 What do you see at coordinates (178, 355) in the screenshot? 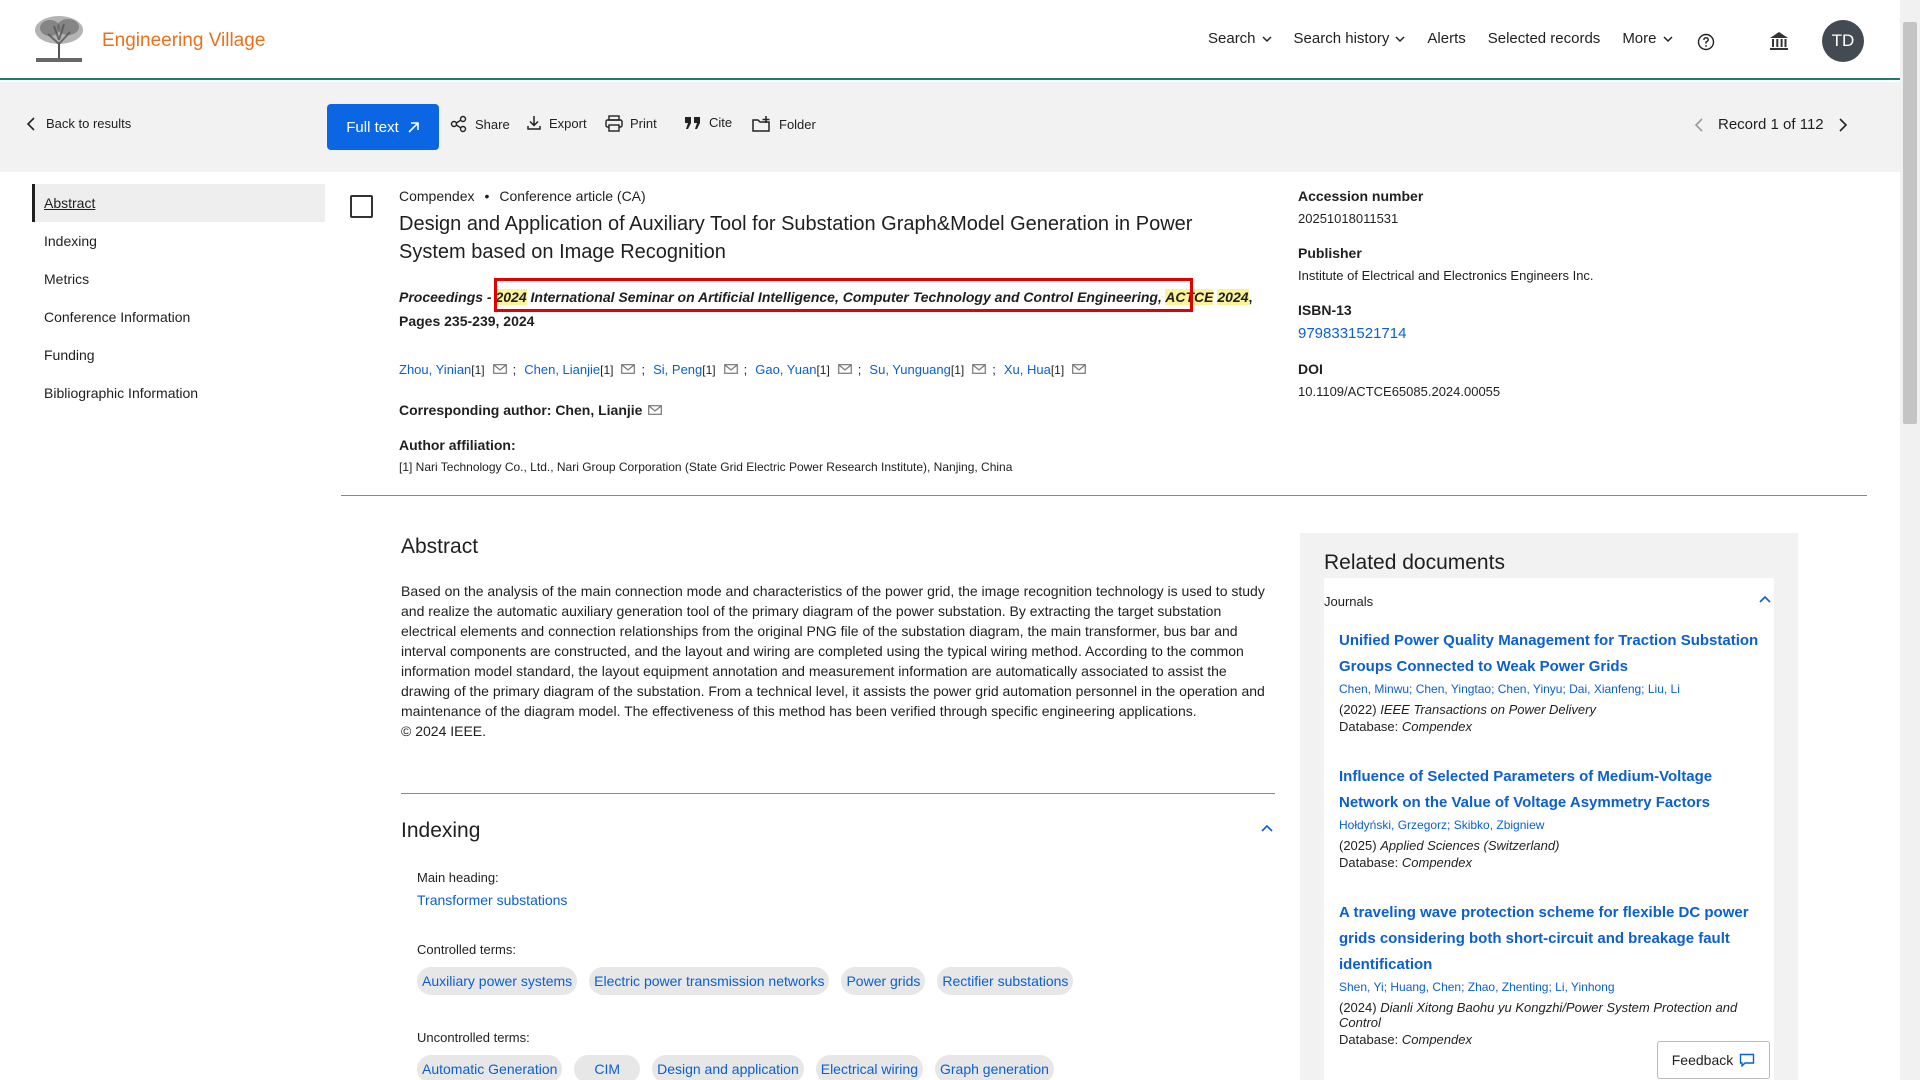
I see `nav-funding: Funding` at bounding box center [178, 355].